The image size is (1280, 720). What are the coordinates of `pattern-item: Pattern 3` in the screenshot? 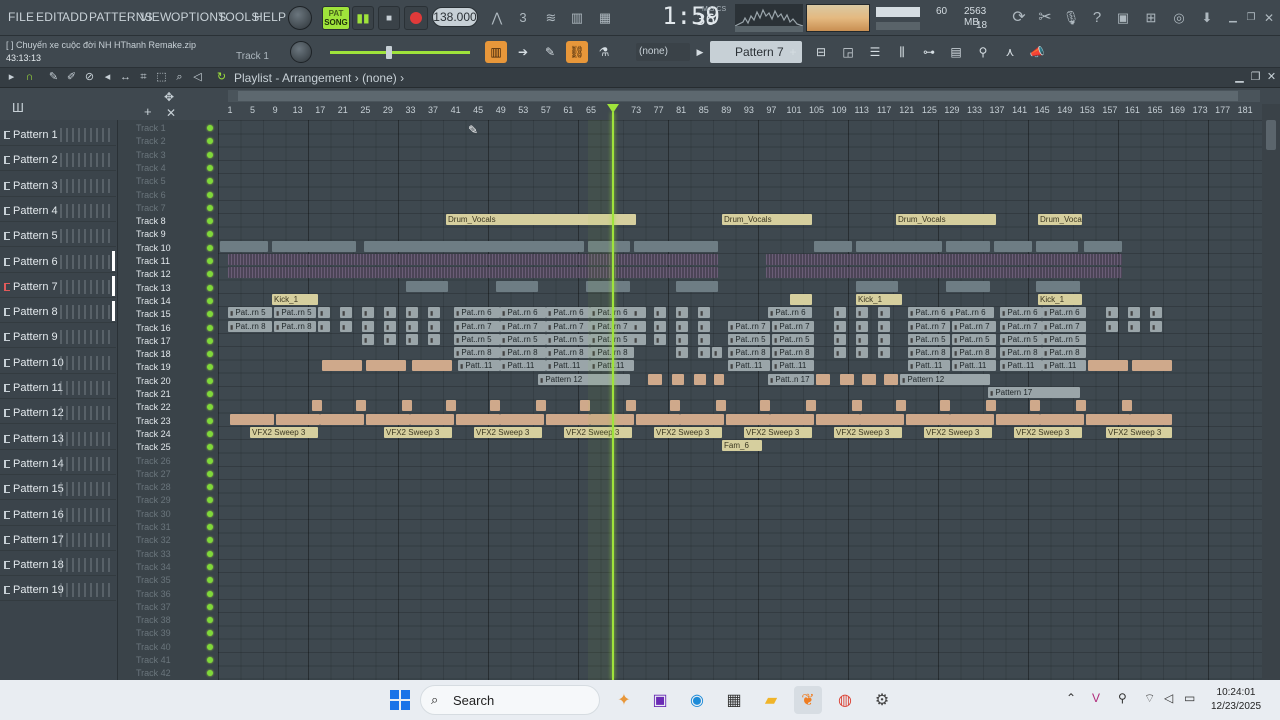 It's located at (58, 185).